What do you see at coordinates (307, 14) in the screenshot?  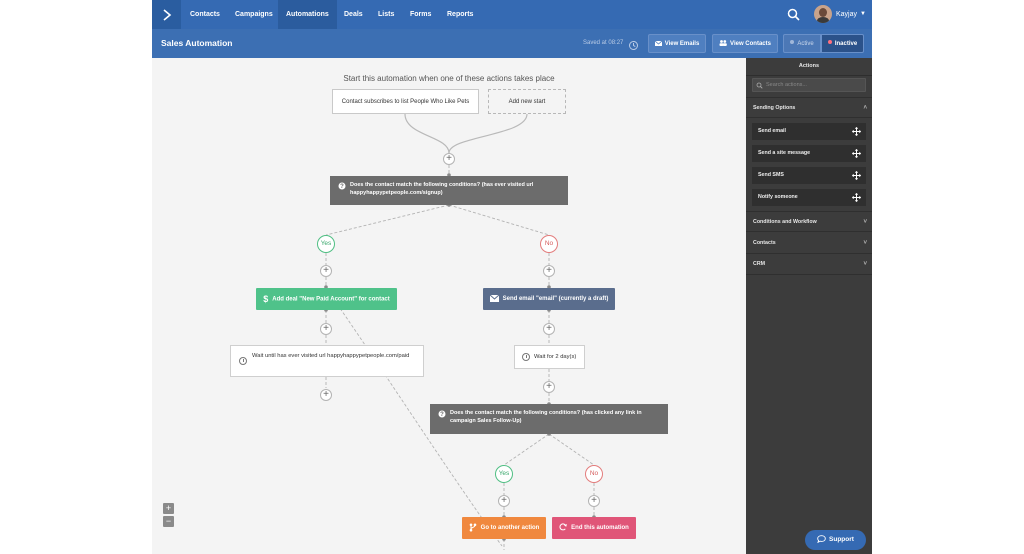 I see `nav-automations: Automations` at bounding box center [307, 14].